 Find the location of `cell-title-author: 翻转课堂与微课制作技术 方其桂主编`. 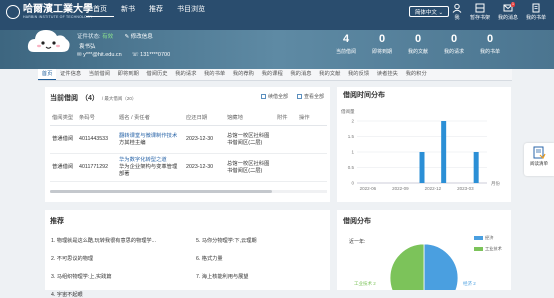

cell-title-author: 翻转课堂与微课制作技术 方其桂主编 is located at coordinates (150, 139).